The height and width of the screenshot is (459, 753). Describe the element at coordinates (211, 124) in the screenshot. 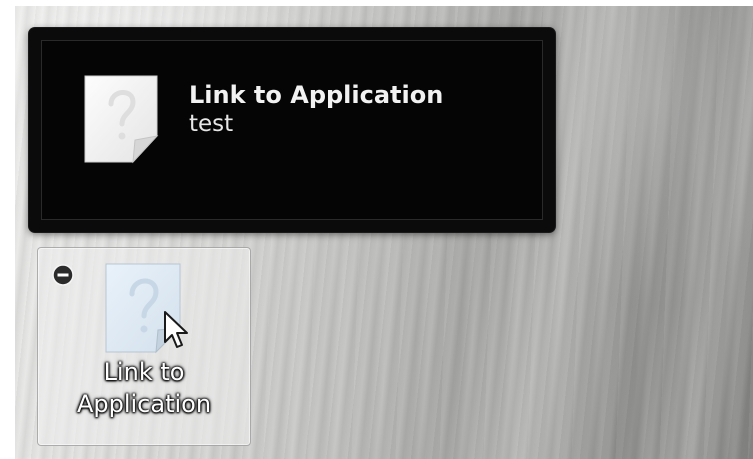

I see `tooltip-subtitle: test` at that location.